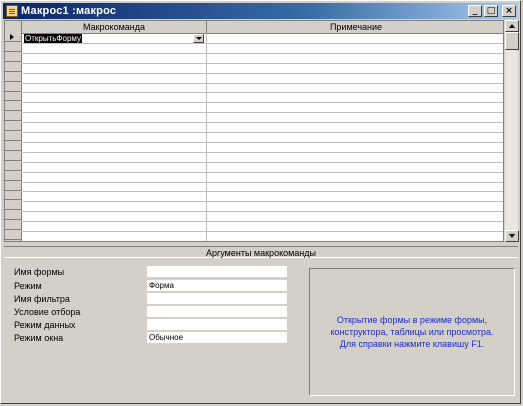 The height and width of the screenshot is (406, 523). What do you see at coordinates (217, 311) in the screenshot?
I see `where-condition-field` at bounding box center [217, 311].